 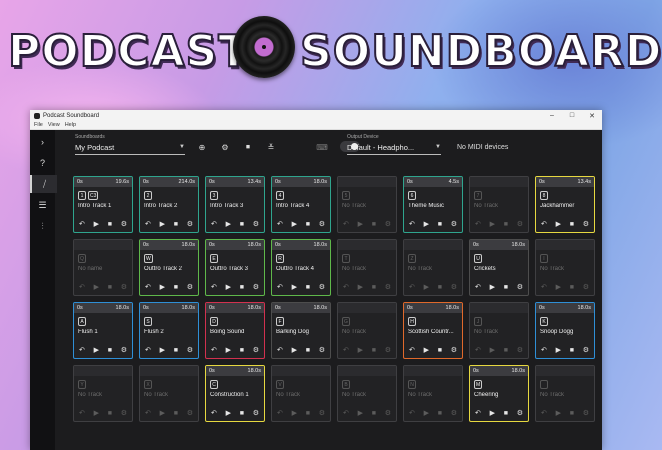 I want to click on sound-pad: X No Track ↶ ▶ ■ ⚙, so click(x=169, y=393).